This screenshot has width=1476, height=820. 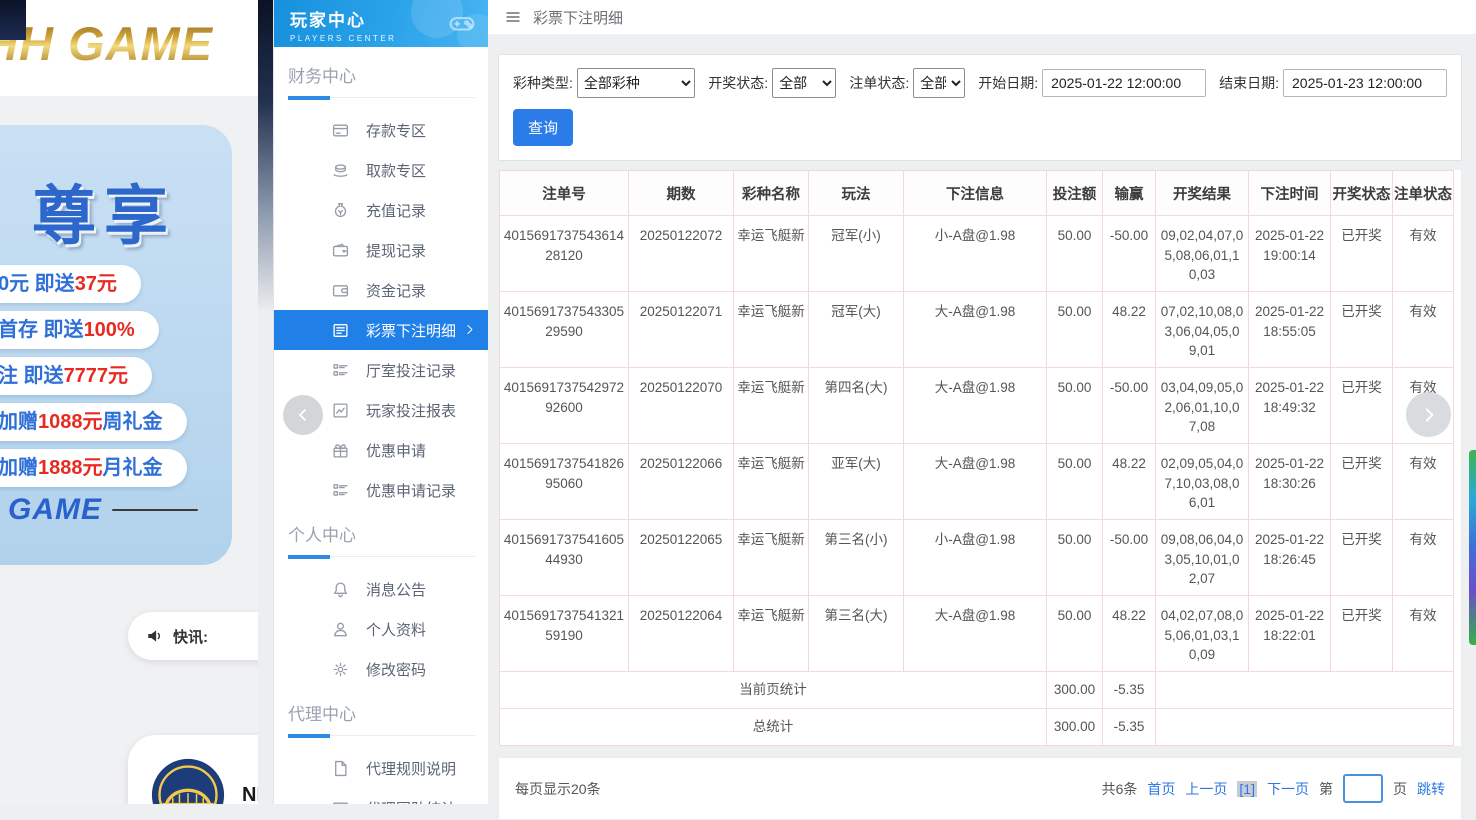 What do you see at coordinates (771, 193) in the screenshot?
I see `column-header-lottery-name: 彩种名称` at bounding box center [771, 193].